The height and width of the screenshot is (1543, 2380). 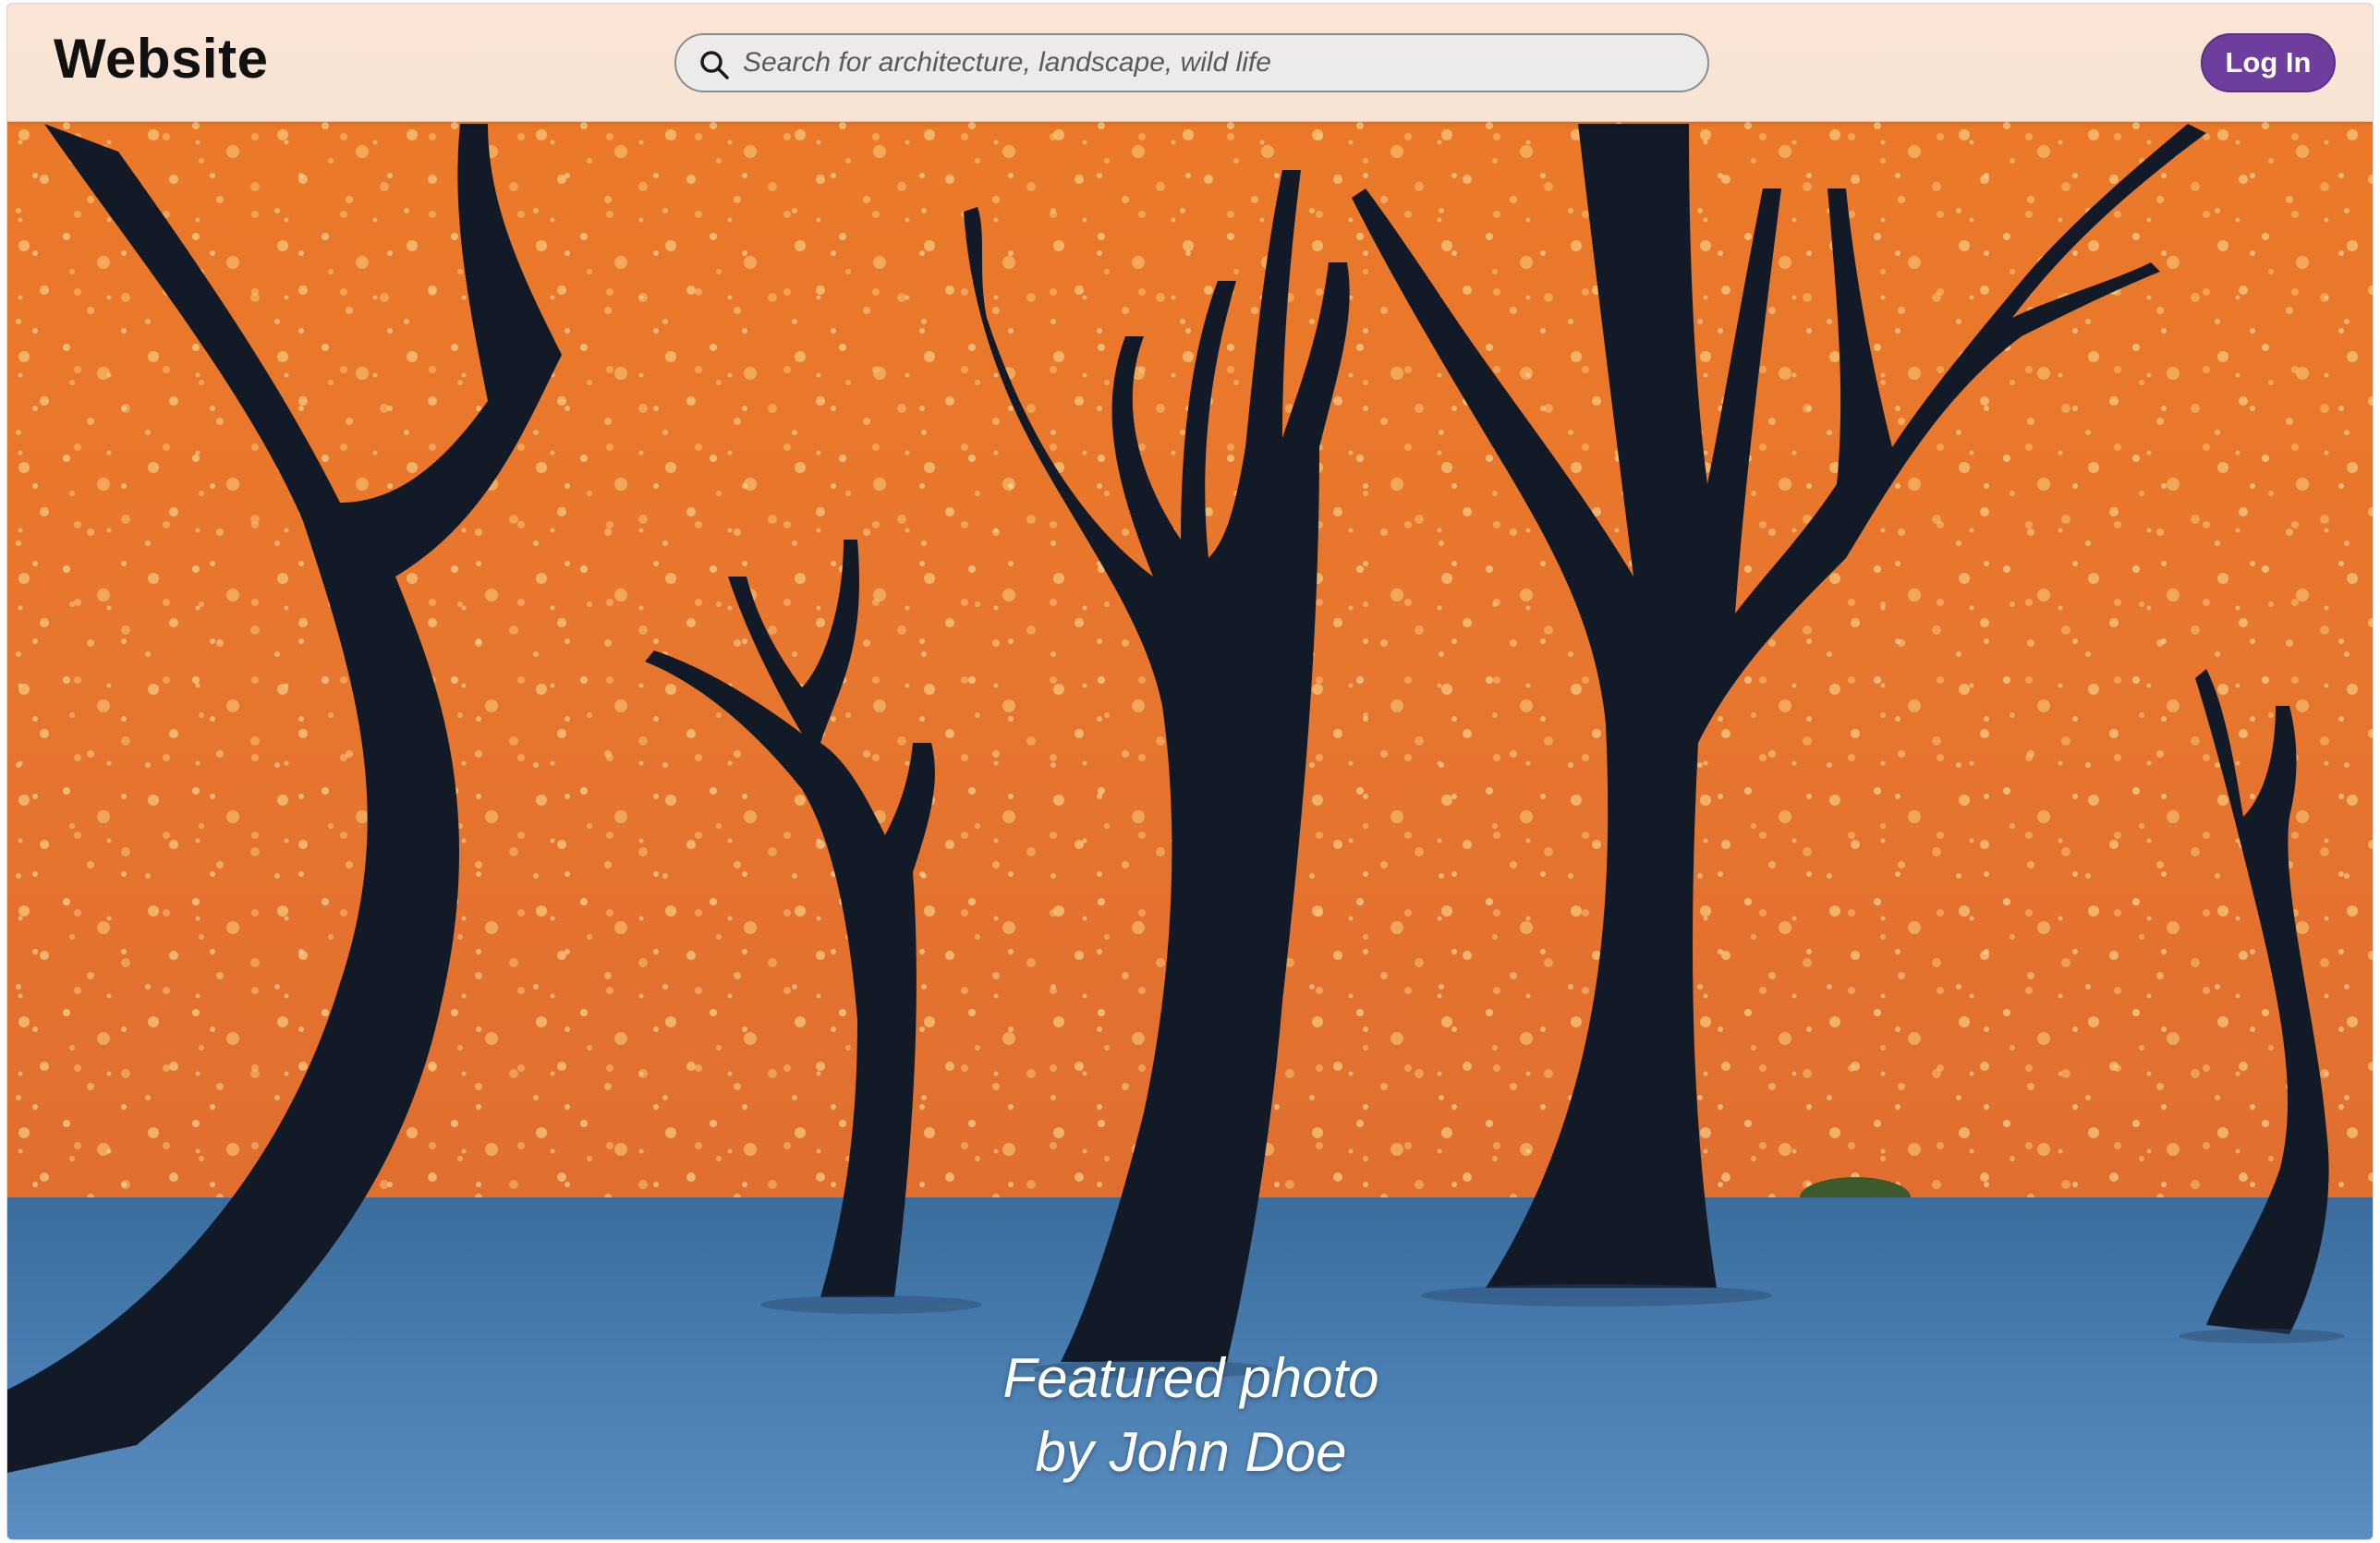 I want to click on log-in-button: Log In, so click(x=2268, y=62).